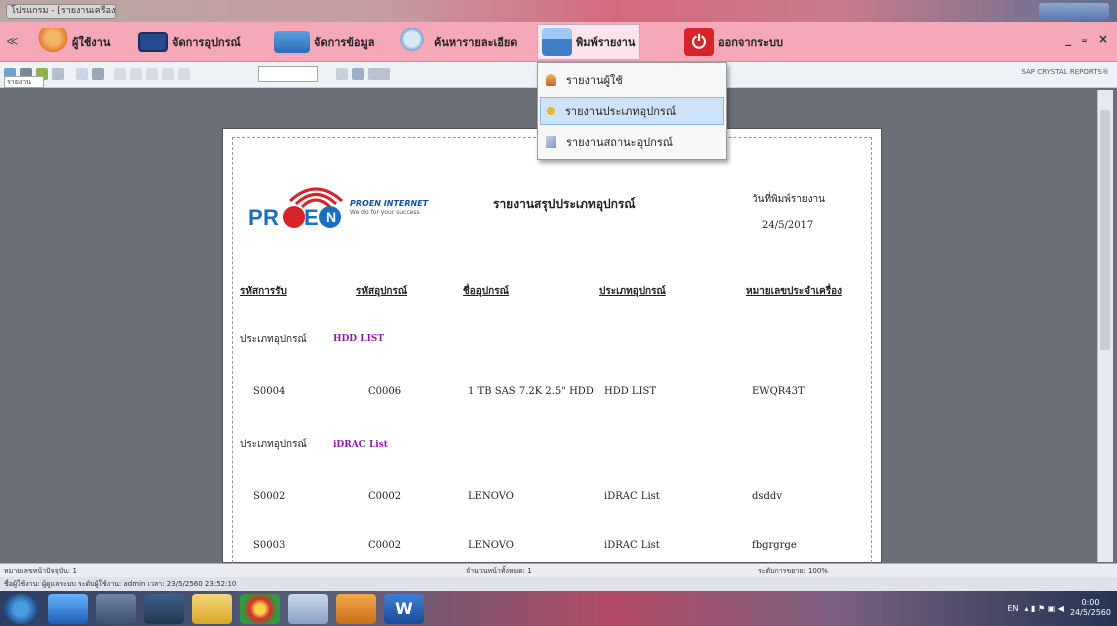  What do you see at coordinates (1088, 39) in the screenshot?
I see `mdi-window-controls: _ ₌ ×` at bounding box center [1088, 39].